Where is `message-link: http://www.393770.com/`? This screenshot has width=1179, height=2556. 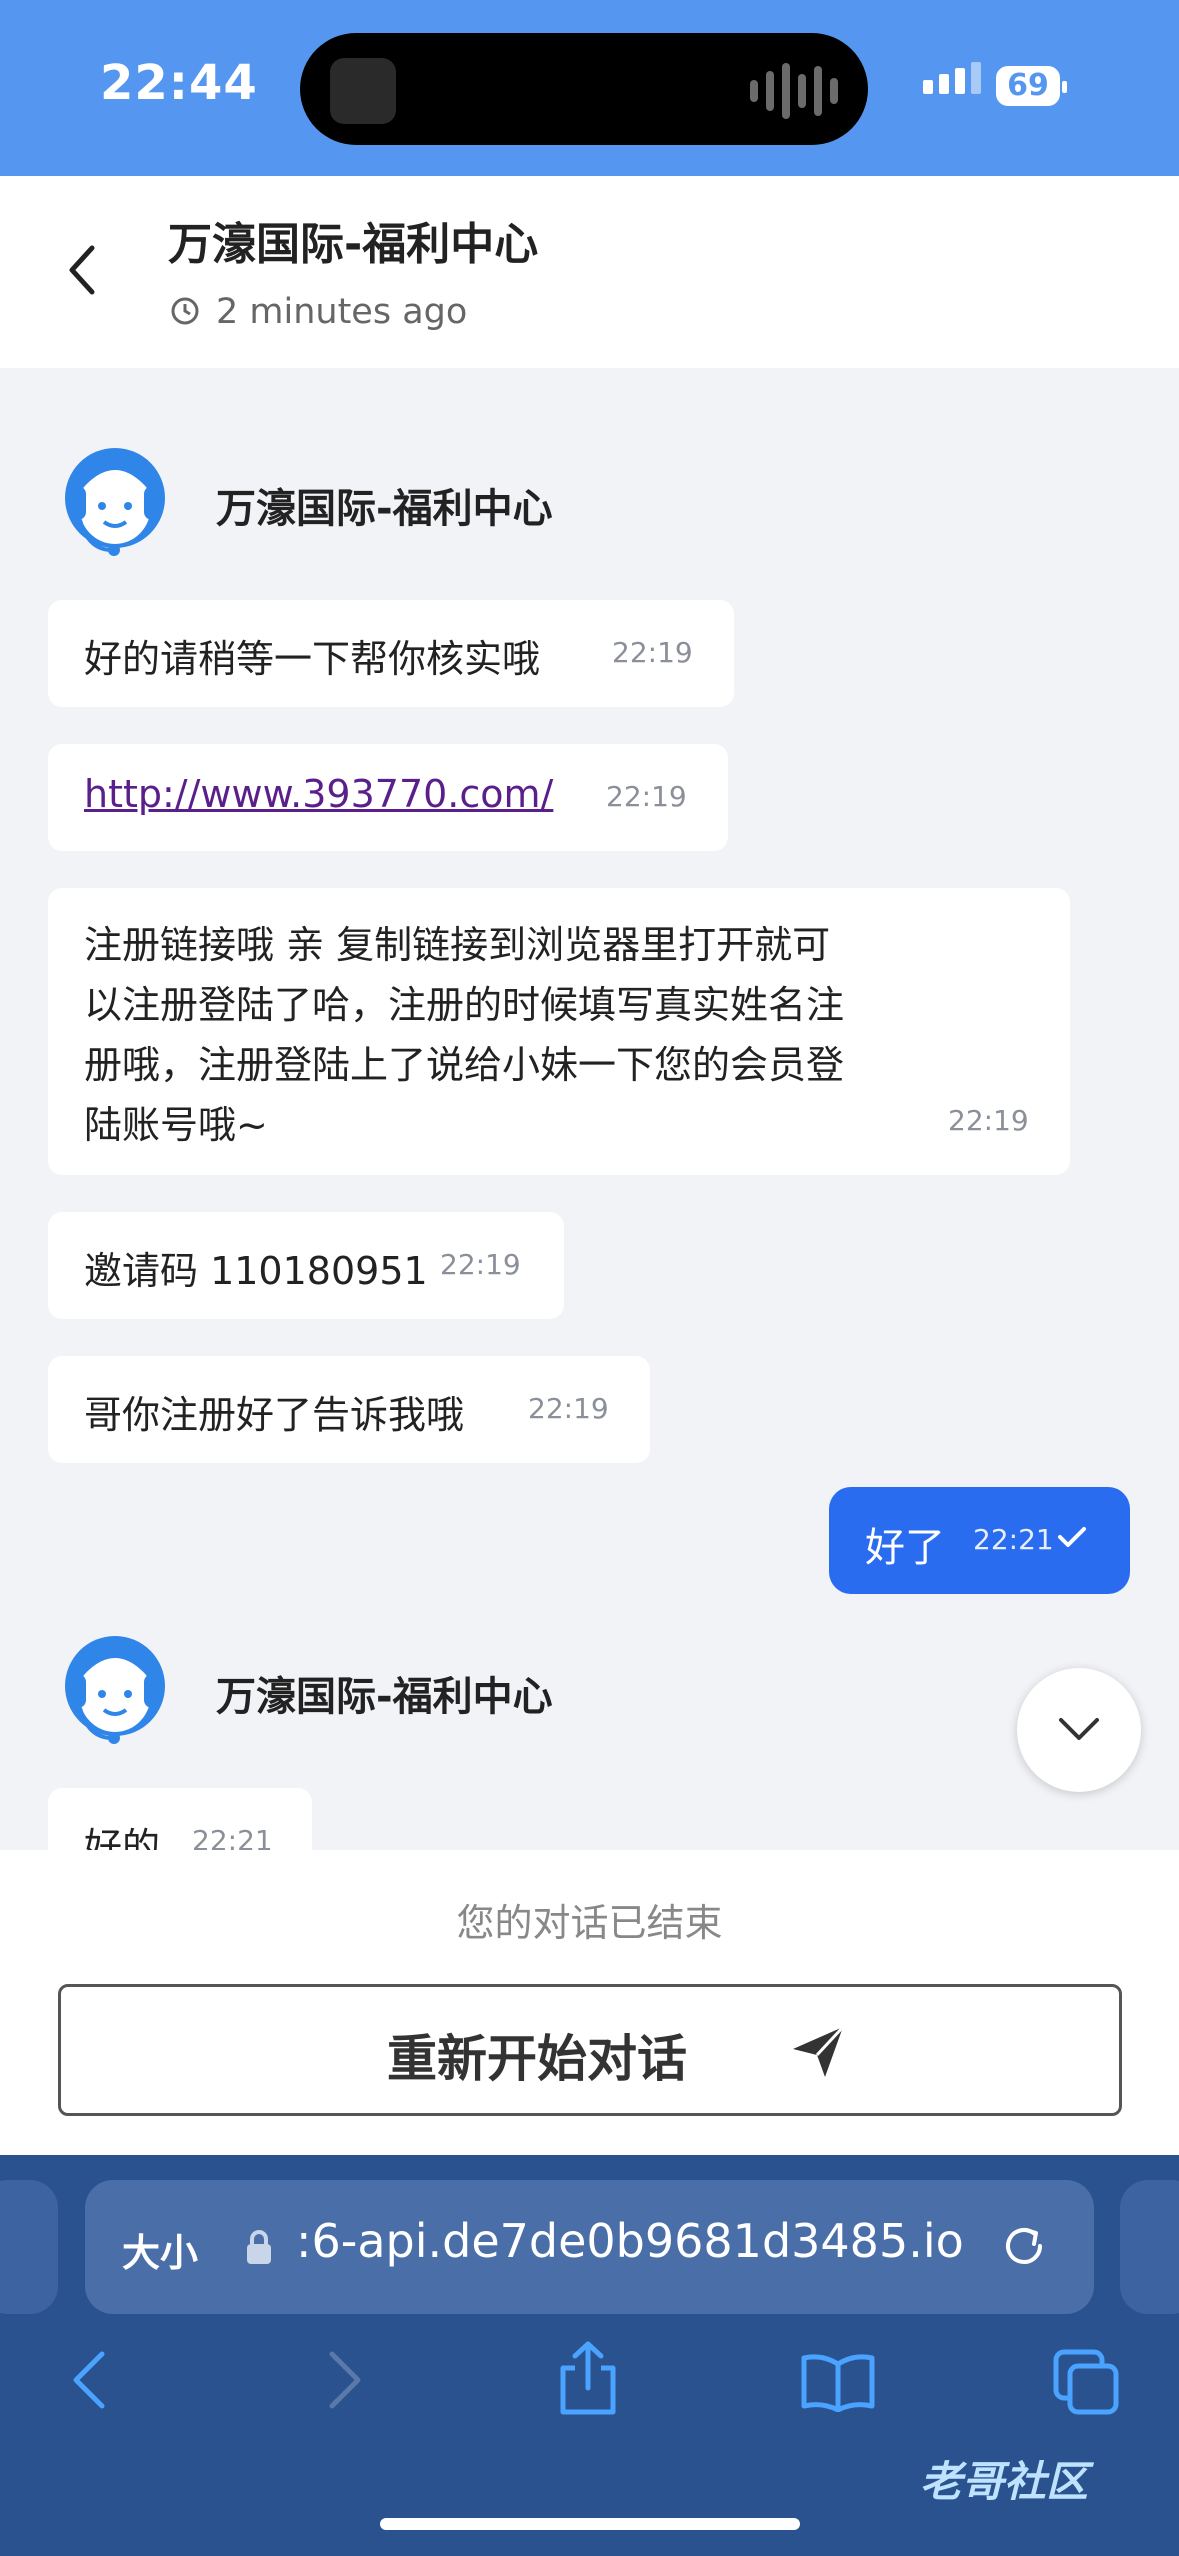
message-link: http://www.393770.com/ is located at coordinates (318, 794).